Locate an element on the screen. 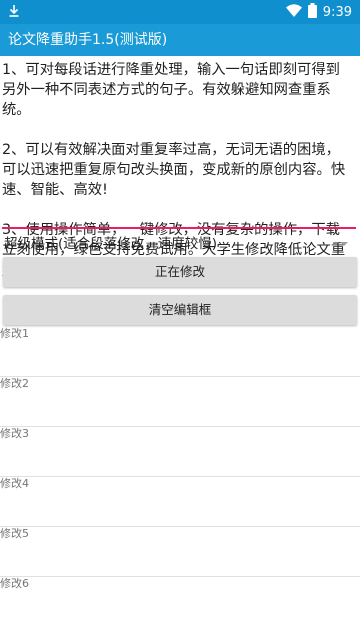 The width and height of the screenshot is (360, 627). clock: 9:39 is located at coordinates (337, 12).